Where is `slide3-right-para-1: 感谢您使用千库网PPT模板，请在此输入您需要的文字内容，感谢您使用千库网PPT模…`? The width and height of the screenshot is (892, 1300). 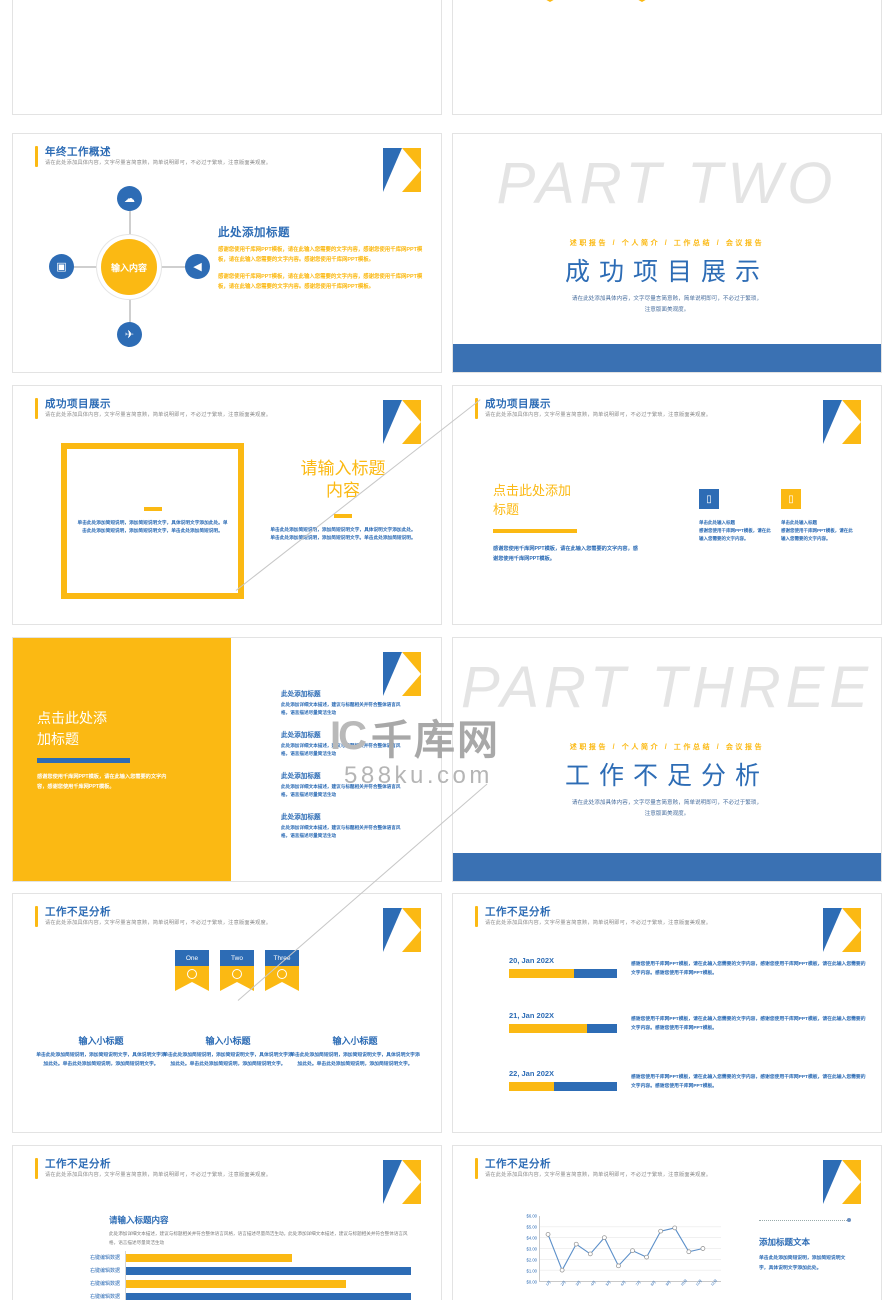
slide3-right-para-1: 感谢您使用千库网PPT模板，请在此输入您需要的文字内容，感谢您使用千库网PPT模… is located at coordinates (320, 255).